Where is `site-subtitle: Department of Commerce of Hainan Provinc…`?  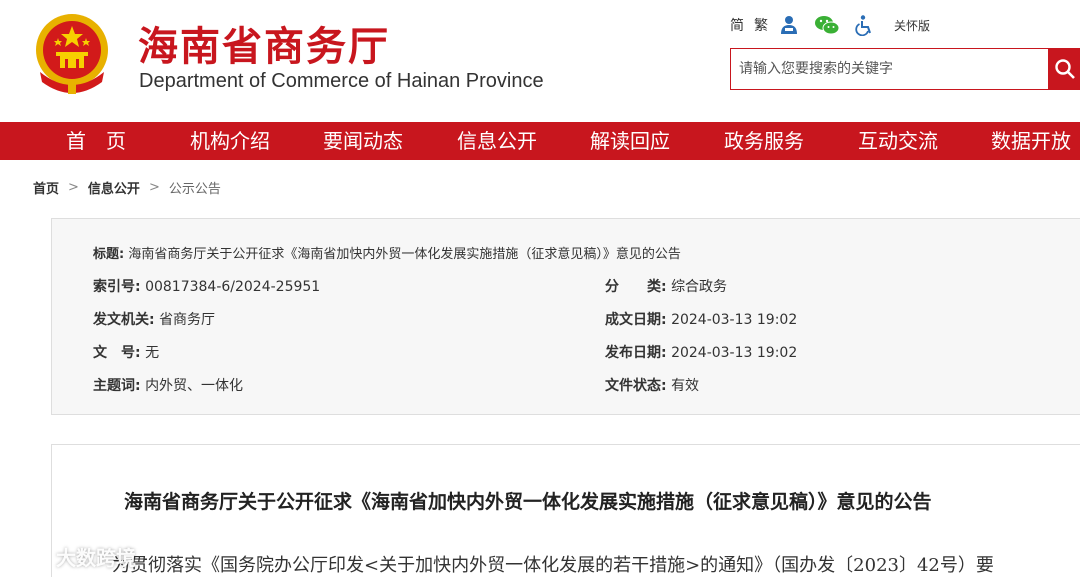
site-subtitle: Department of Commerce of Hainan Provinc… is located at coordinates (341, 81).